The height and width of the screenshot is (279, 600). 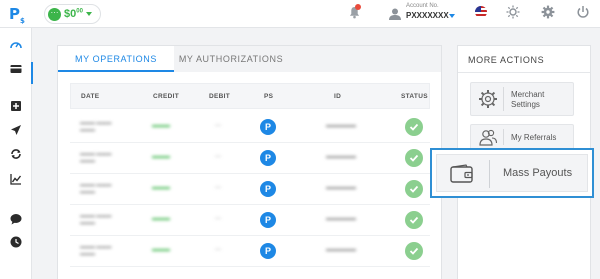 What do you see at coordinates (16, 219) in the screenshot?
I see `chat-icon` at bounding box center [16, 219].